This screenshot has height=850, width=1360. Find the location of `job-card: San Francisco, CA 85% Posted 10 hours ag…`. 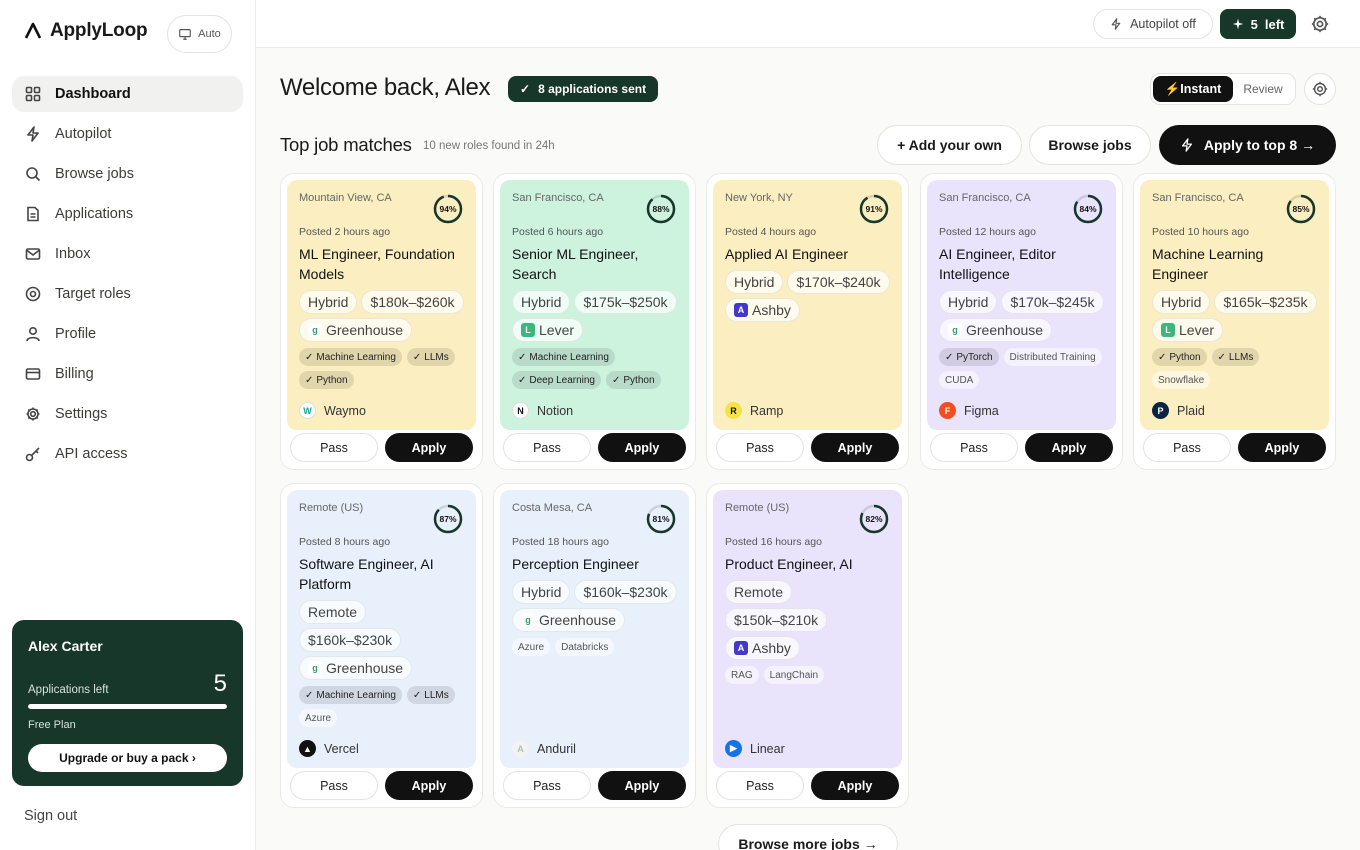

job-card: San Francisco, CA 85% Posted 10 hours ag… is located at coordinates (1234, 321).